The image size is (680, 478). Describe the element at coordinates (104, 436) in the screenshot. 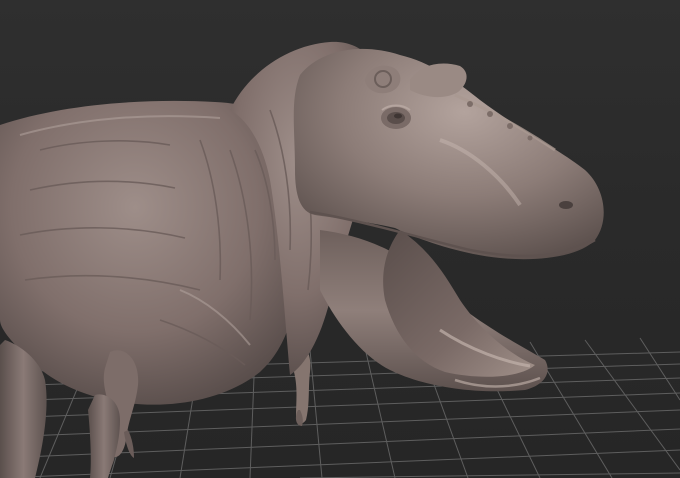

I see `front-leg` at that location.